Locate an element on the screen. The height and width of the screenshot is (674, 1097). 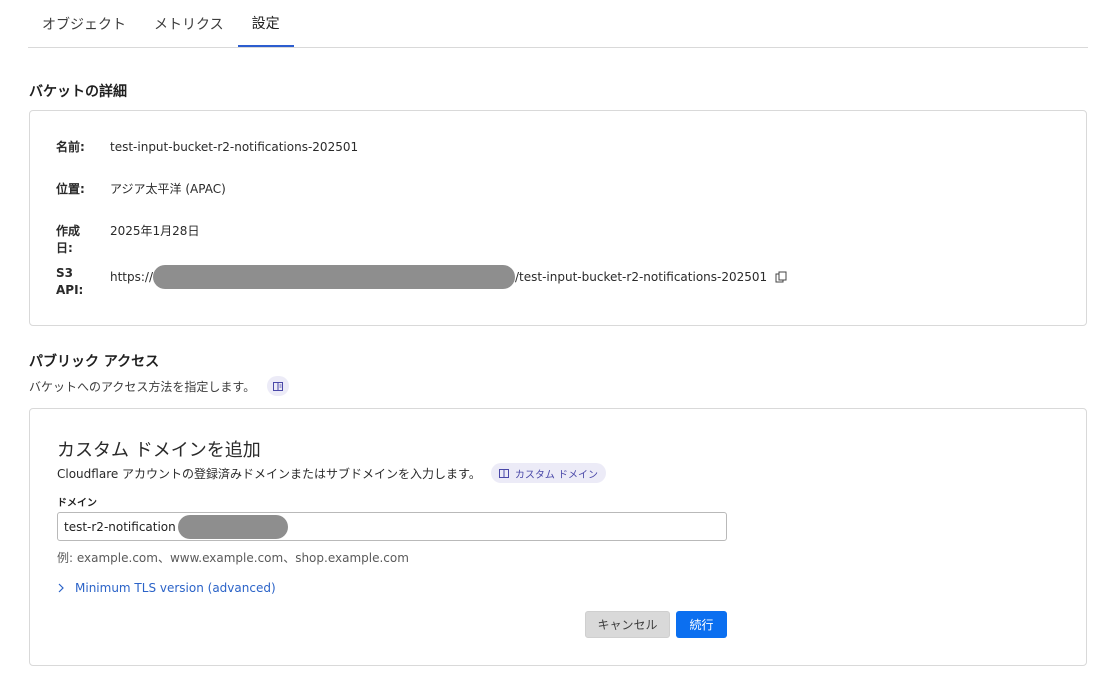
copy-icon is located at coordinates (781, 277).